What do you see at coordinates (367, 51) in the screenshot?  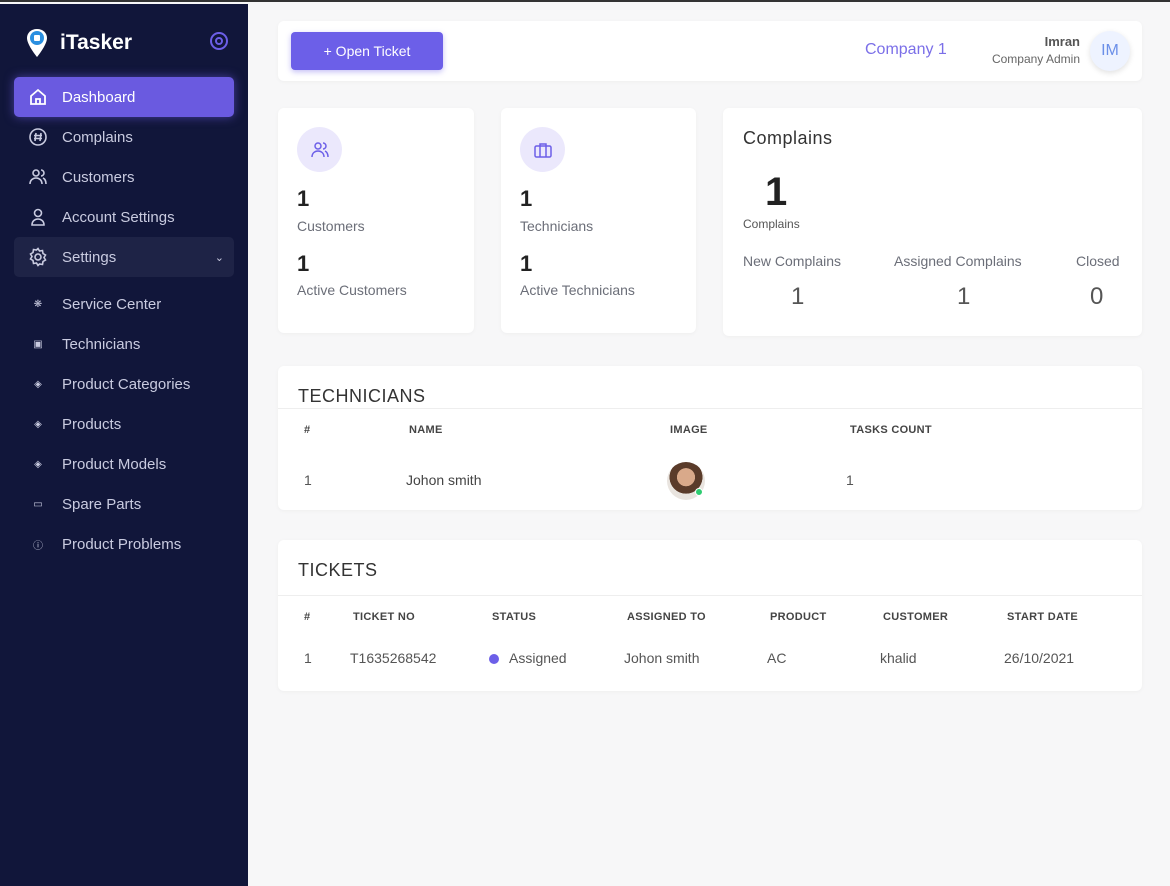 I see `open-ticket-button: + Open Ticket` at bounding box center [367, 51].